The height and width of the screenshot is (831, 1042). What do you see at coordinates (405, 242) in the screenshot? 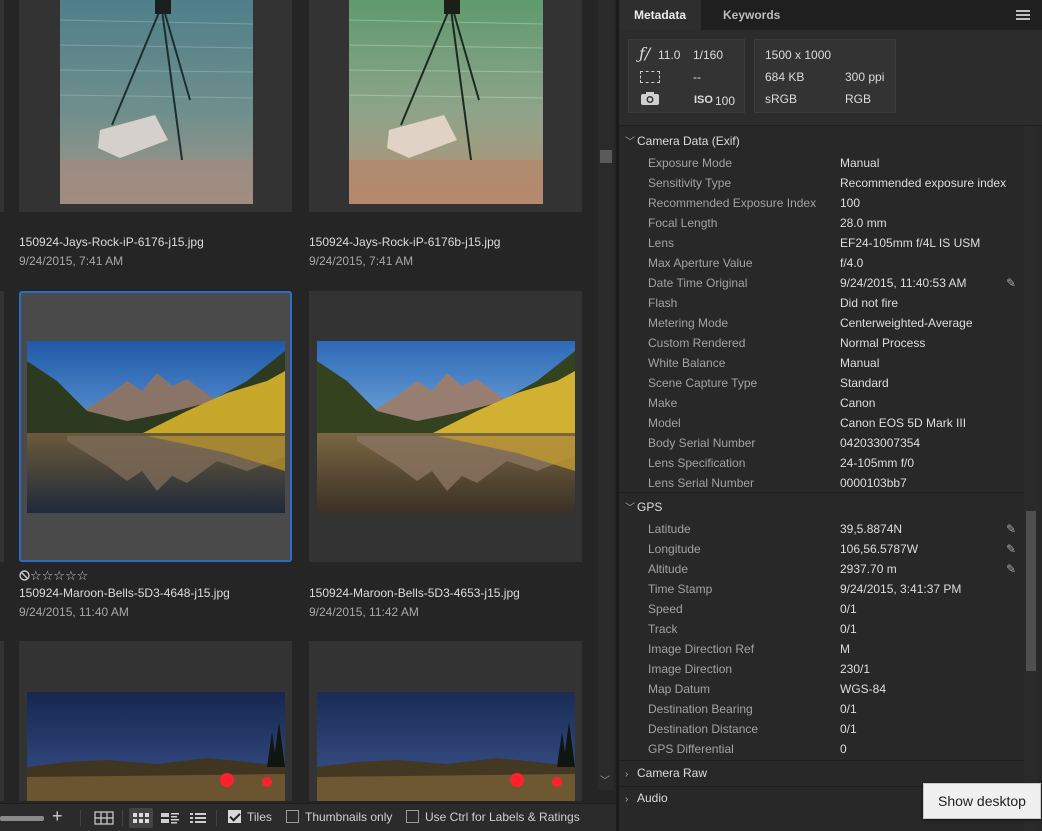
I see `file-name: 150924-Jays-Rock-iP-6176b-j15.jpg` at bounding box center [405, 242].